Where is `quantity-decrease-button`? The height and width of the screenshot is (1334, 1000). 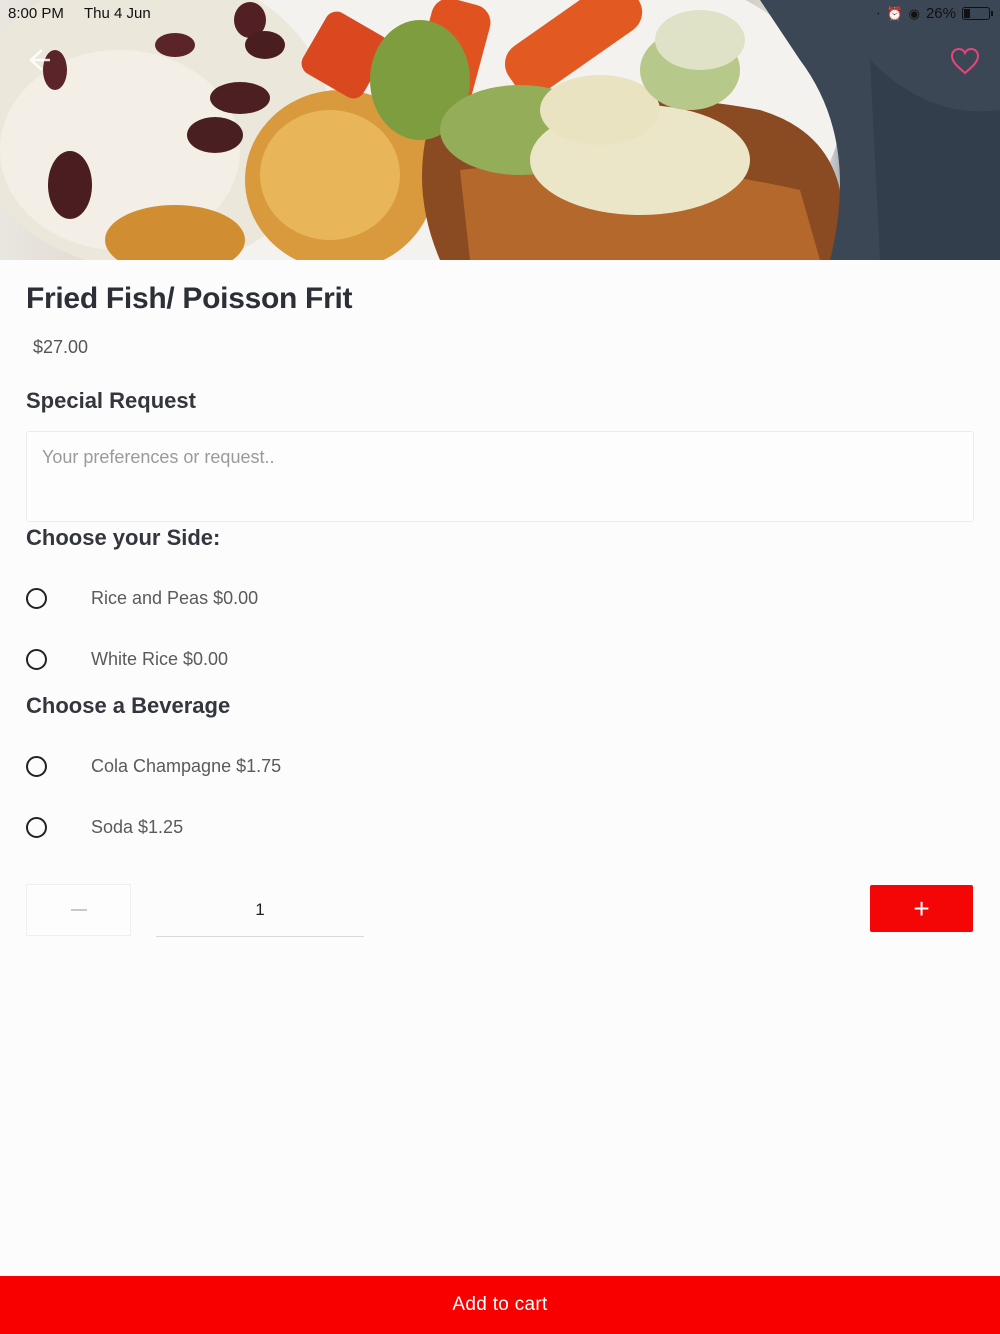
quantity-decrease-button is located at coordinates (78, 910).